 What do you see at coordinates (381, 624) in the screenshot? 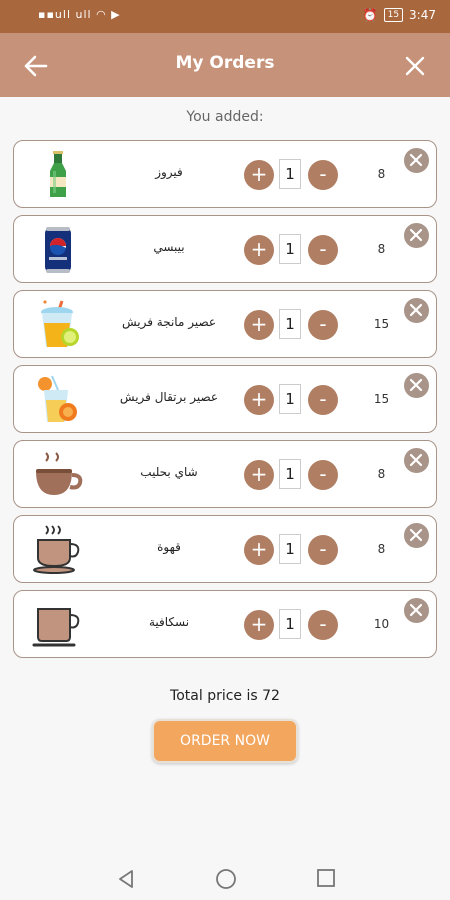
I see `item-price: 10` at bounding box center [381, 624].